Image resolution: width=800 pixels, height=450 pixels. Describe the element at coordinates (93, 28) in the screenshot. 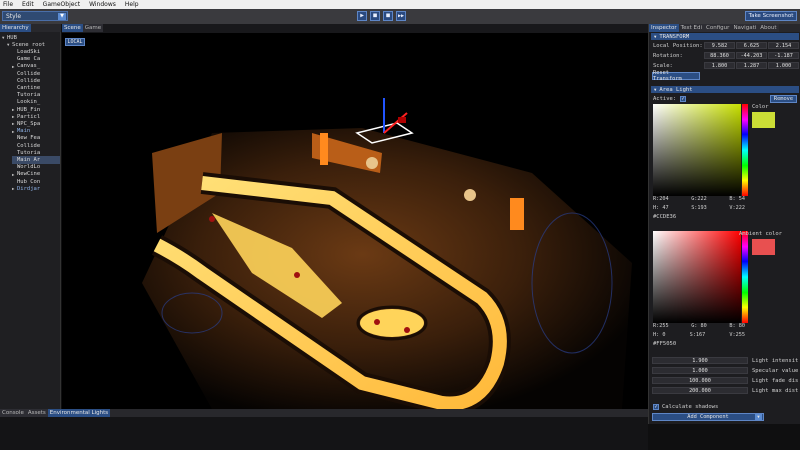

I see `tab-game: Game` at that location.